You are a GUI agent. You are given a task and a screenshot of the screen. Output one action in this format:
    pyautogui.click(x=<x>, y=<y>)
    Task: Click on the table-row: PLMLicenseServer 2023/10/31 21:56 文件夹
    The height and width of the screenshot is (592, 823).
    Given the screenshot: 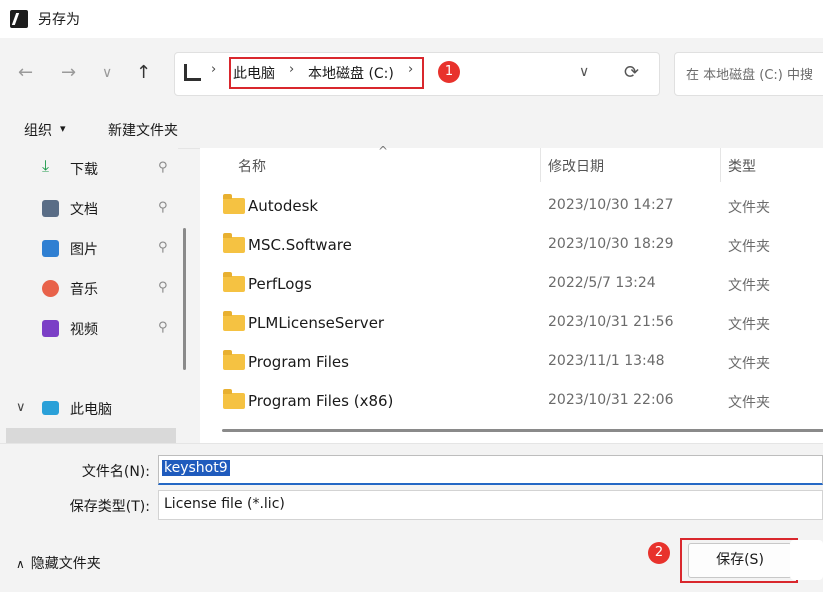 What is the action you would take?
    pyautogui.click(x=514, y=324)
    